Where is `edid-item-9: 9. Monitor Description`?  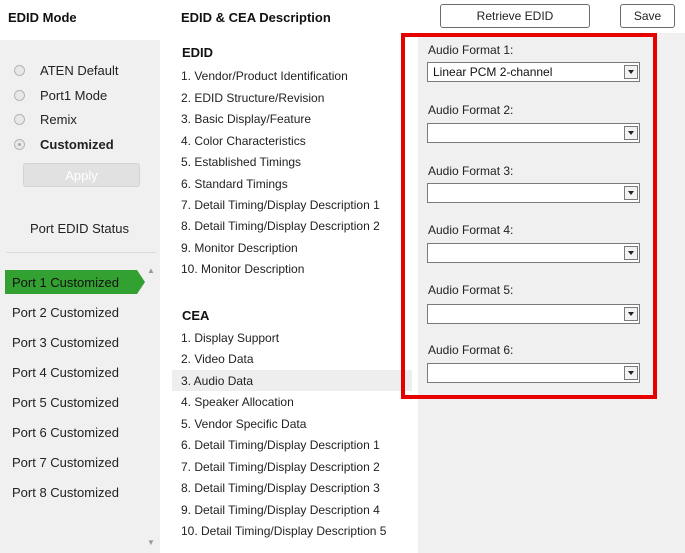
edid-item-9: 9. Monitor Description is located at coordinates (239, 248).